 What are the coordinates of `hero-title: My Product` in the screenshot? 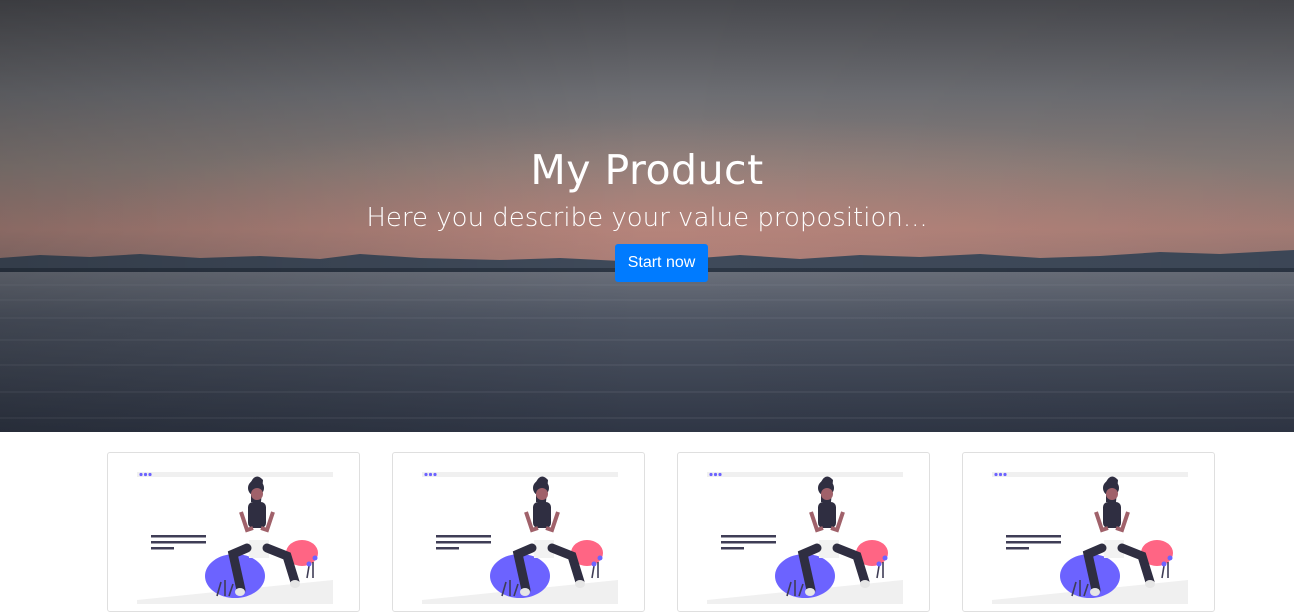 It's located at (647, 170).